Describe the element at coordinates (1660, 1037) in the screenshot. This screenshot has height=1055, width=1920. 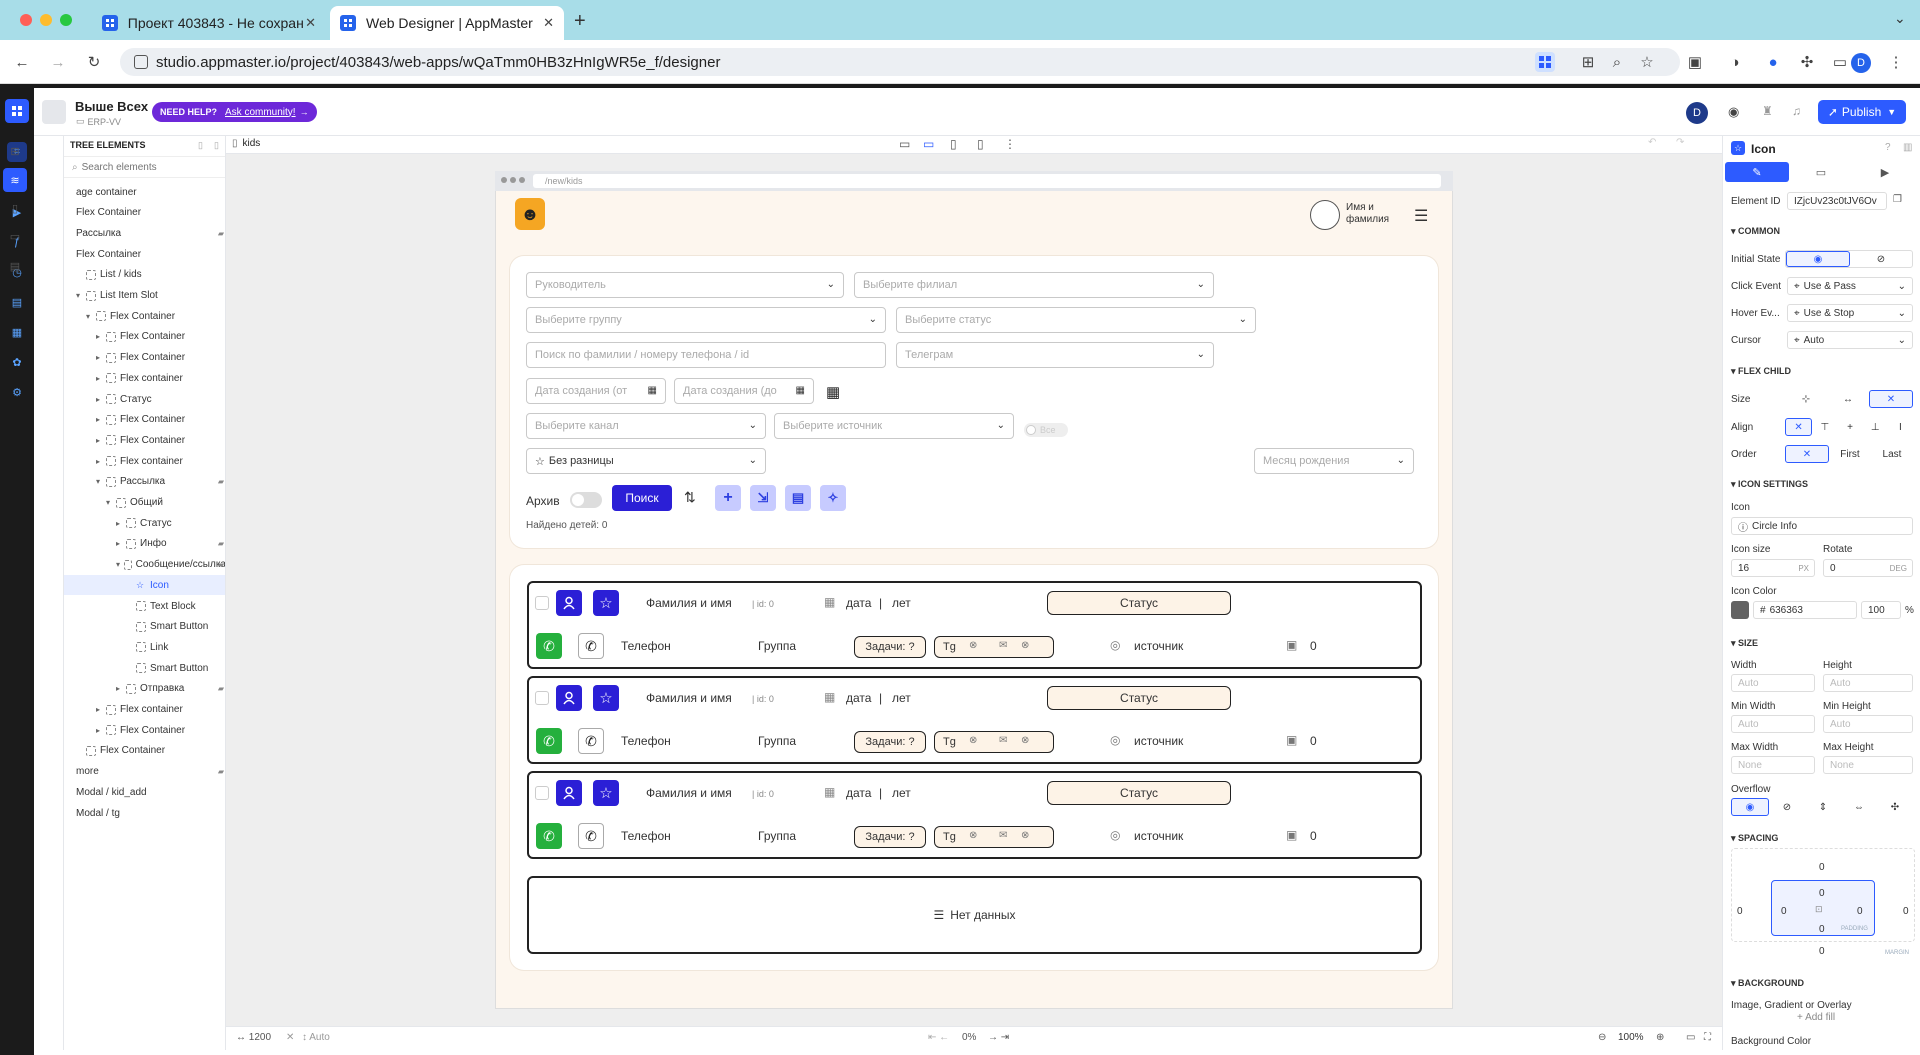
I see `zoom-in-icon: ⊕` at that location.